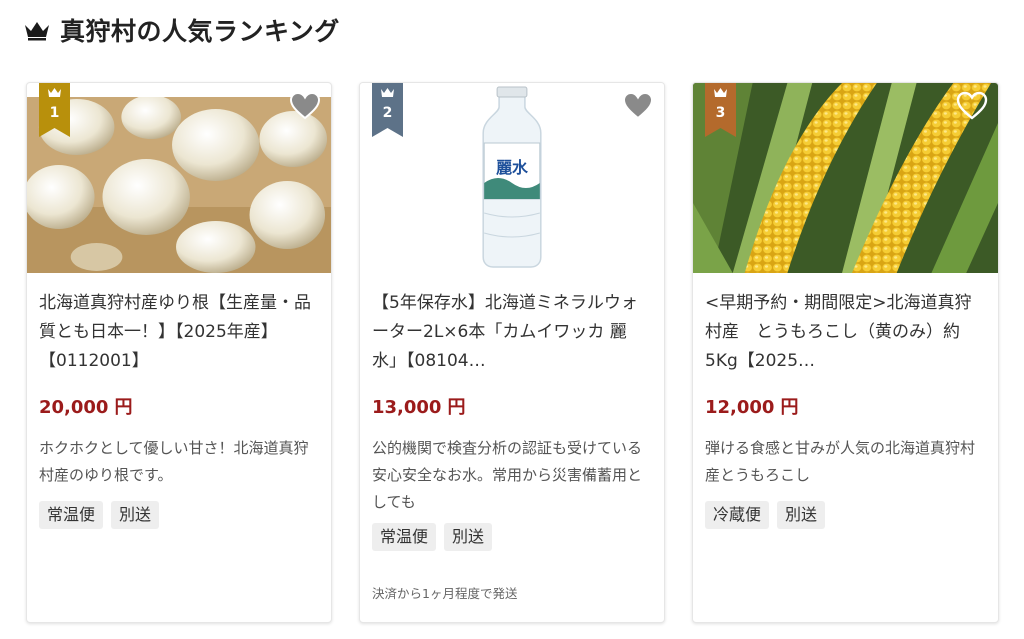  What do you see at coordinates (37, 31) in the screenshot?
I see `crown-icon` at bounding box center [37, 31].